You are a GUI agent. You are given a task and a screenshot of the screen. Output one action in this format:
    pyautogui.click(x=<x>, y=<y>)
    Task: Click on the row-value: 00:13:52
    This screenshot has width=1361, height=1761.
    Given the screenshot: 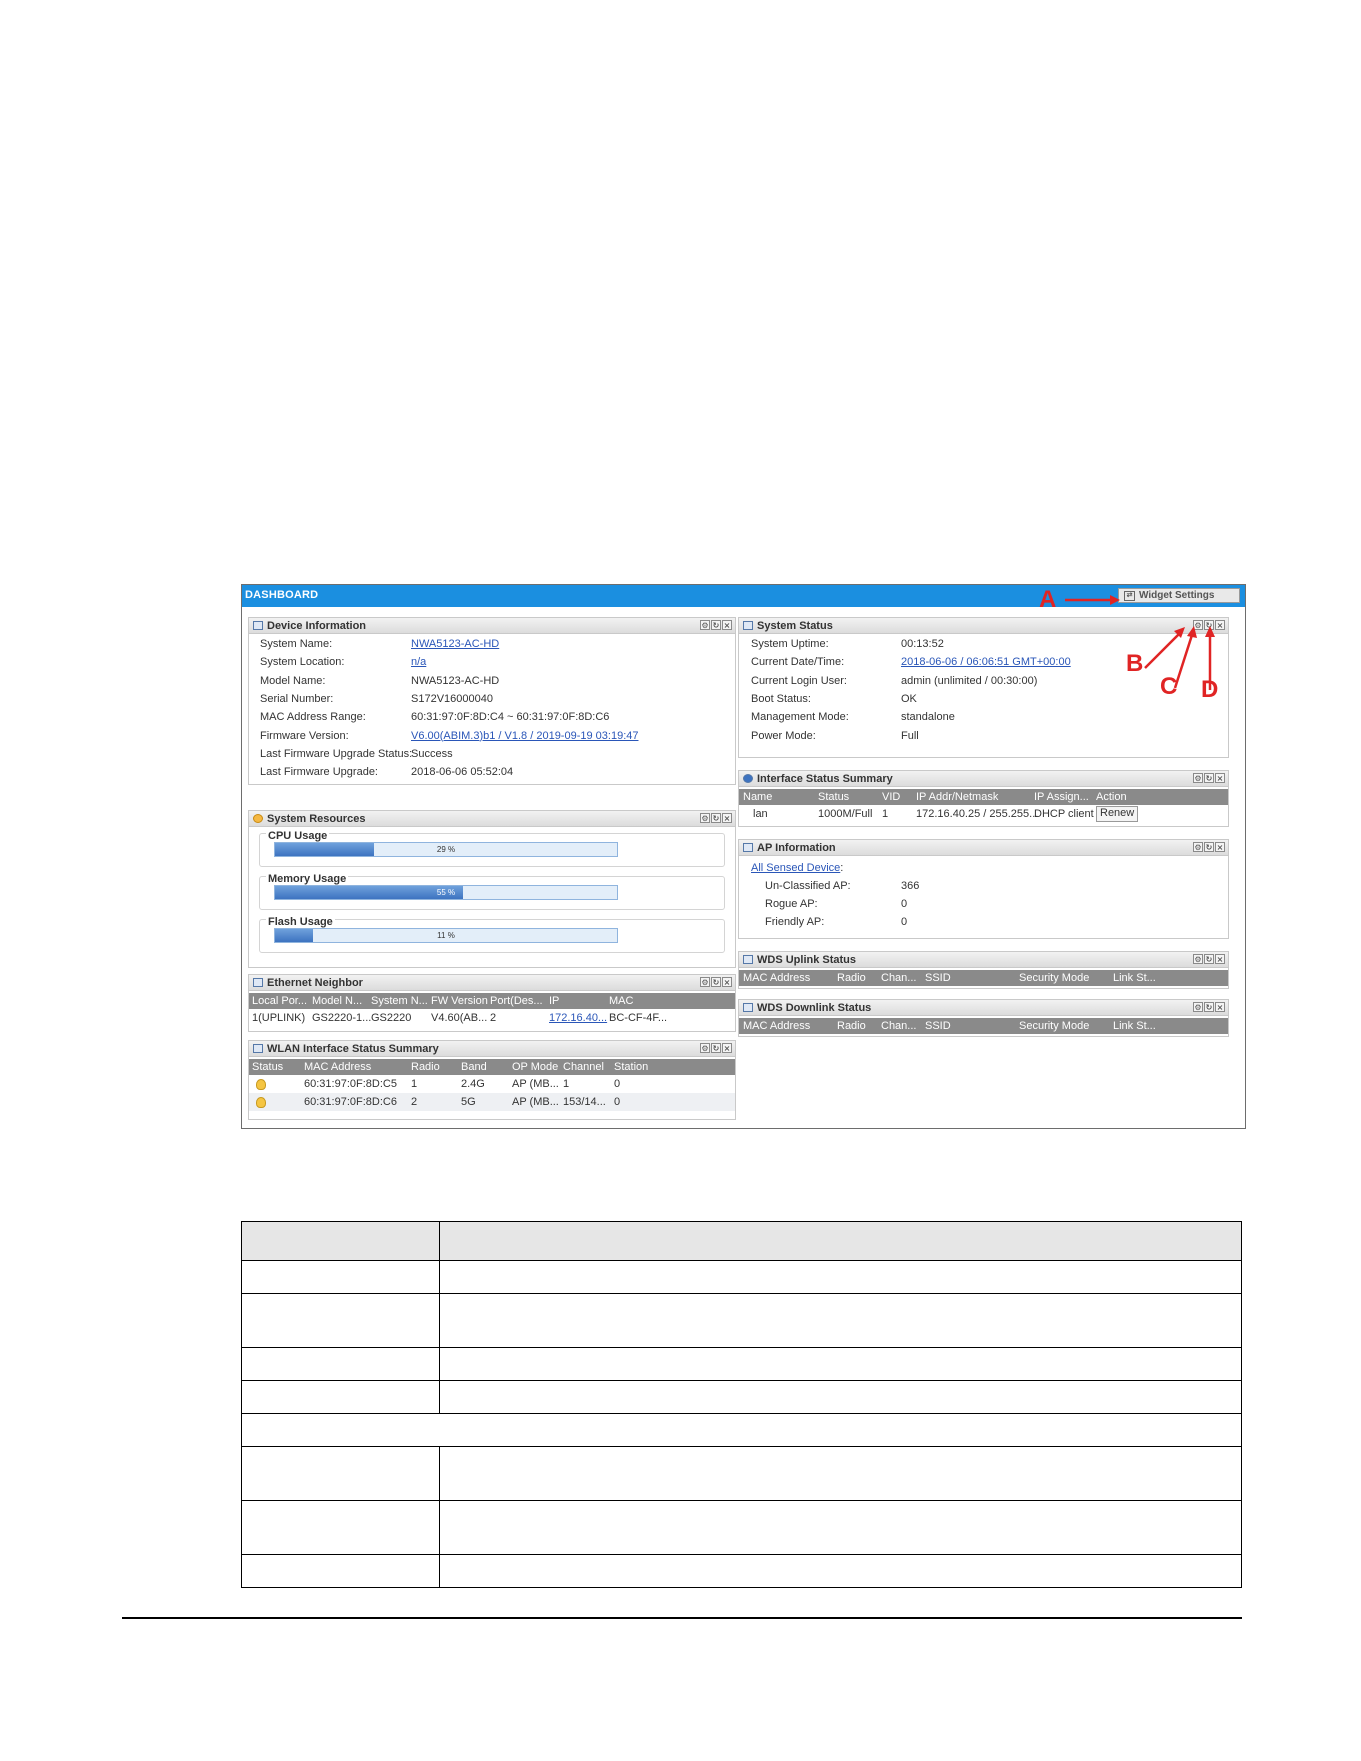 What is the action you would take?
    pyautogui.click(x=922, y=644)
    